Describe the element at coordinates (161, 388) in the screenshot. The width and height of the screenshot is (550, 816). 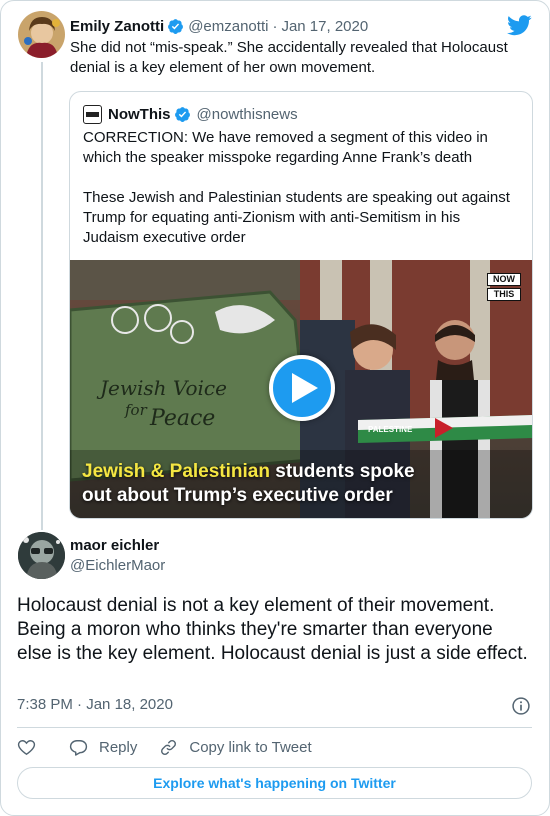
I see `banner-text-jewish-voice: Jewish Voice` at that location.